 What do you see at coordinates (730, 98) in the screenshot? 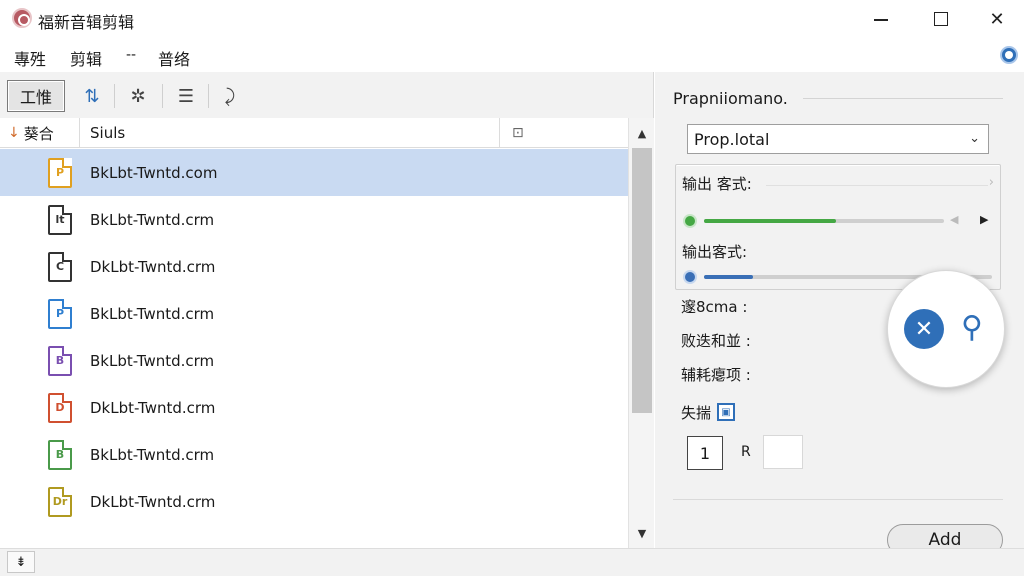
I see `properties-title: Prapniiomano.` at bounding box center [730, 98].